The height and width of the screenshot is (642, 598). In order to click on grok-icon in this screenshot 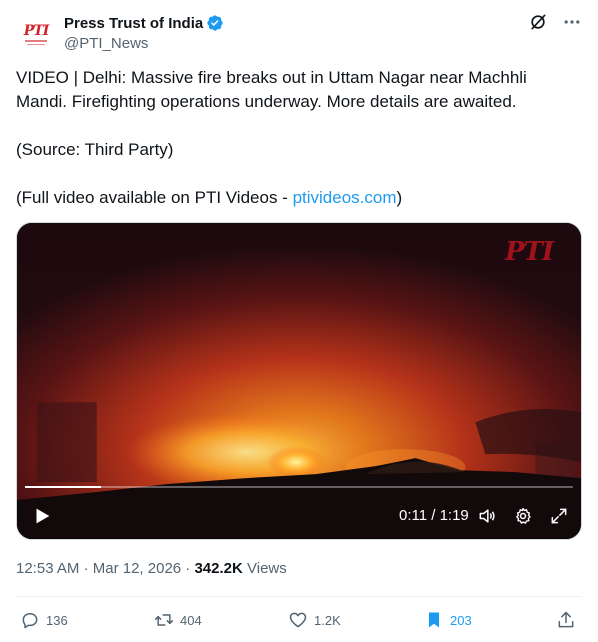, I will do `click(538, 22)`.